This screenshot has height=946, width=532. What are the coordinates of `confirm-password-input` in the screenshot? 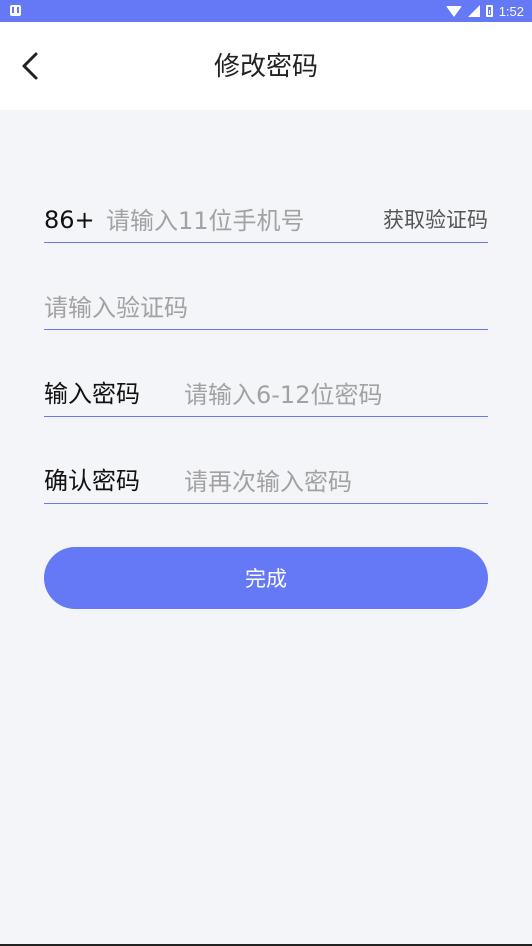 It's located at (334, 482).